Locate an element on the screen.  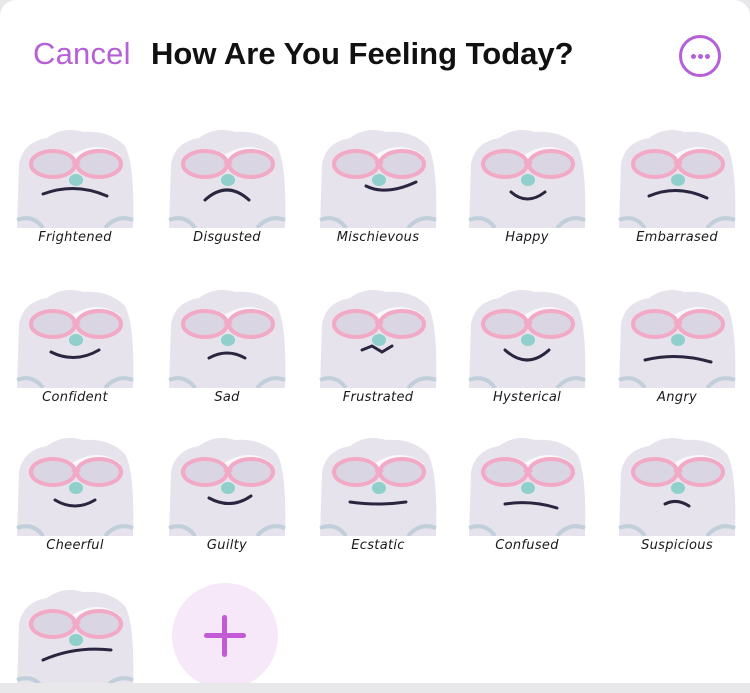
emotion-tile: Hysterical is located at coordinates (527, 346).